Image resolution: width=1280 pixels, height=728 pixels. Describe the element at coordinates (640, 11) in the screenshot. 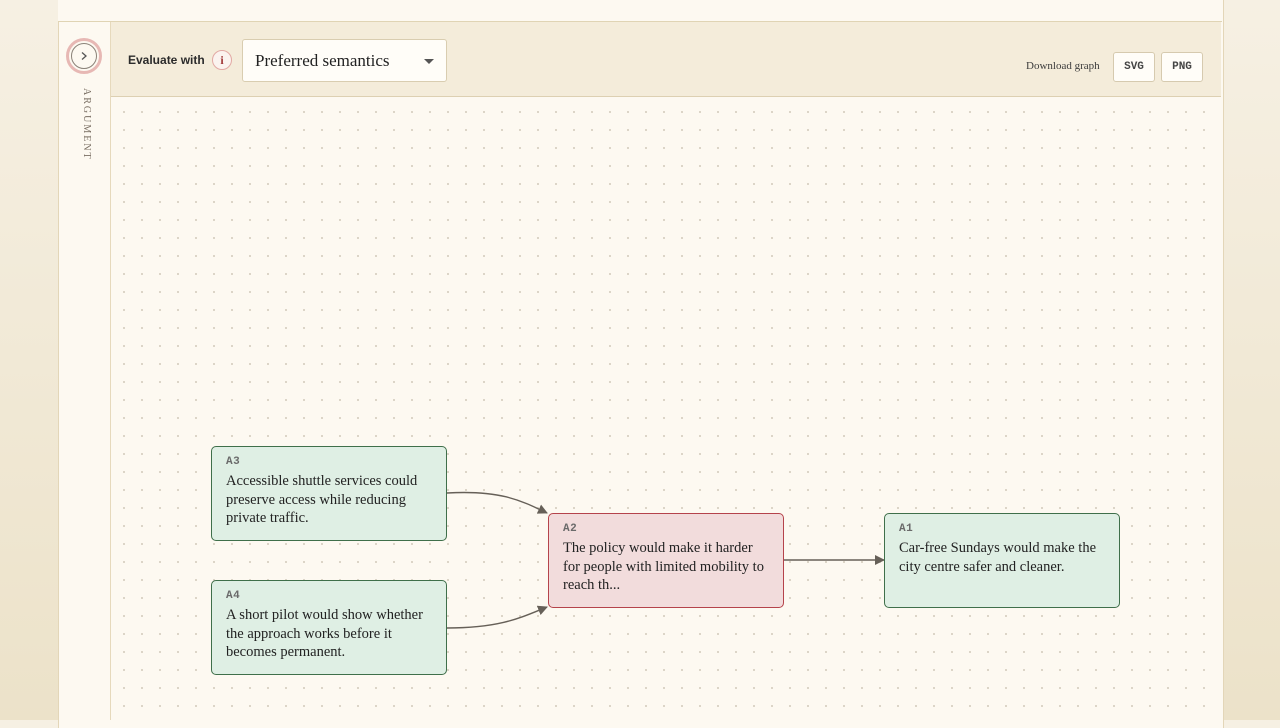

I see `top-strip` at that location.